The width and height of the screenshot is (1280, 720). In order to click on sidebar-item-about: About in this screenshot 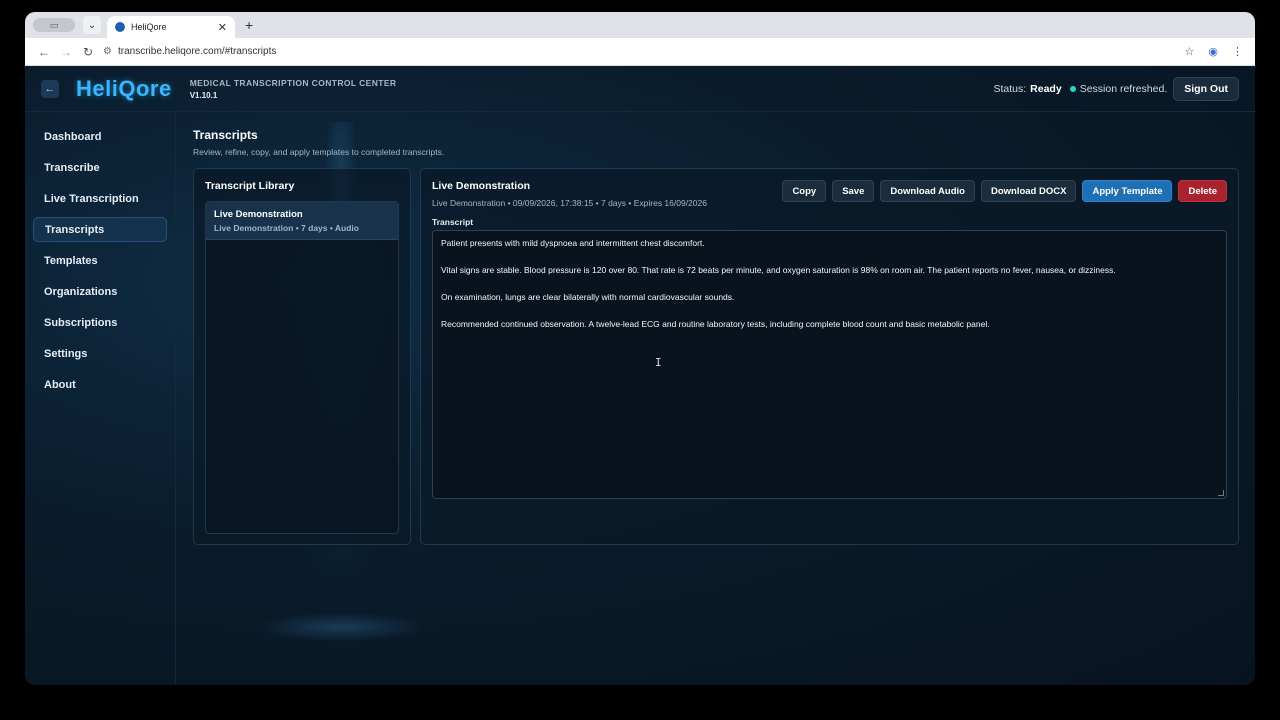, I will do `click(100, 384)`.